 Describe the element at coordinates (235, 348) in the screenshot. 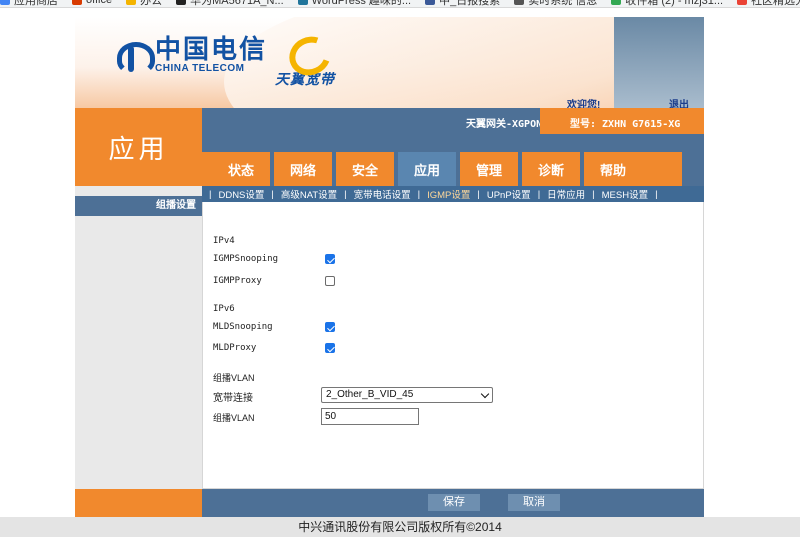

I see `mld-proxy-label: MLDProxy` at that location.